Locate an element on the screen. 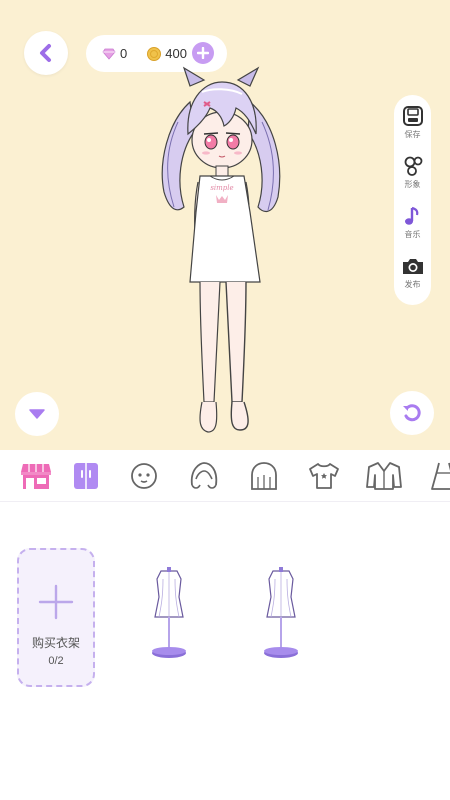 This screenshot has width=450, height=800. side-item-save-label: 保存 is located at coordinates (412, 134).